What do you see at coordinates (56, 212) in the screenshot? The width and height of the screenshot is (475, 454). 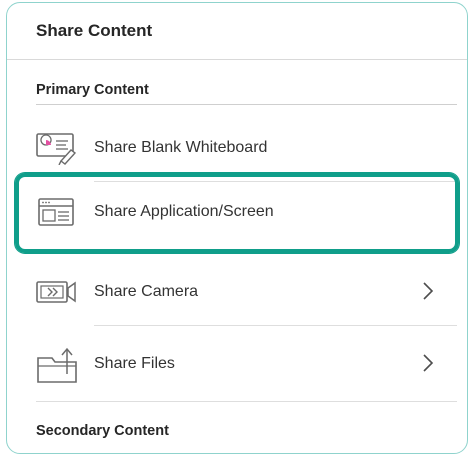 I see `application-window-icon` at bounding box center [56, 212].